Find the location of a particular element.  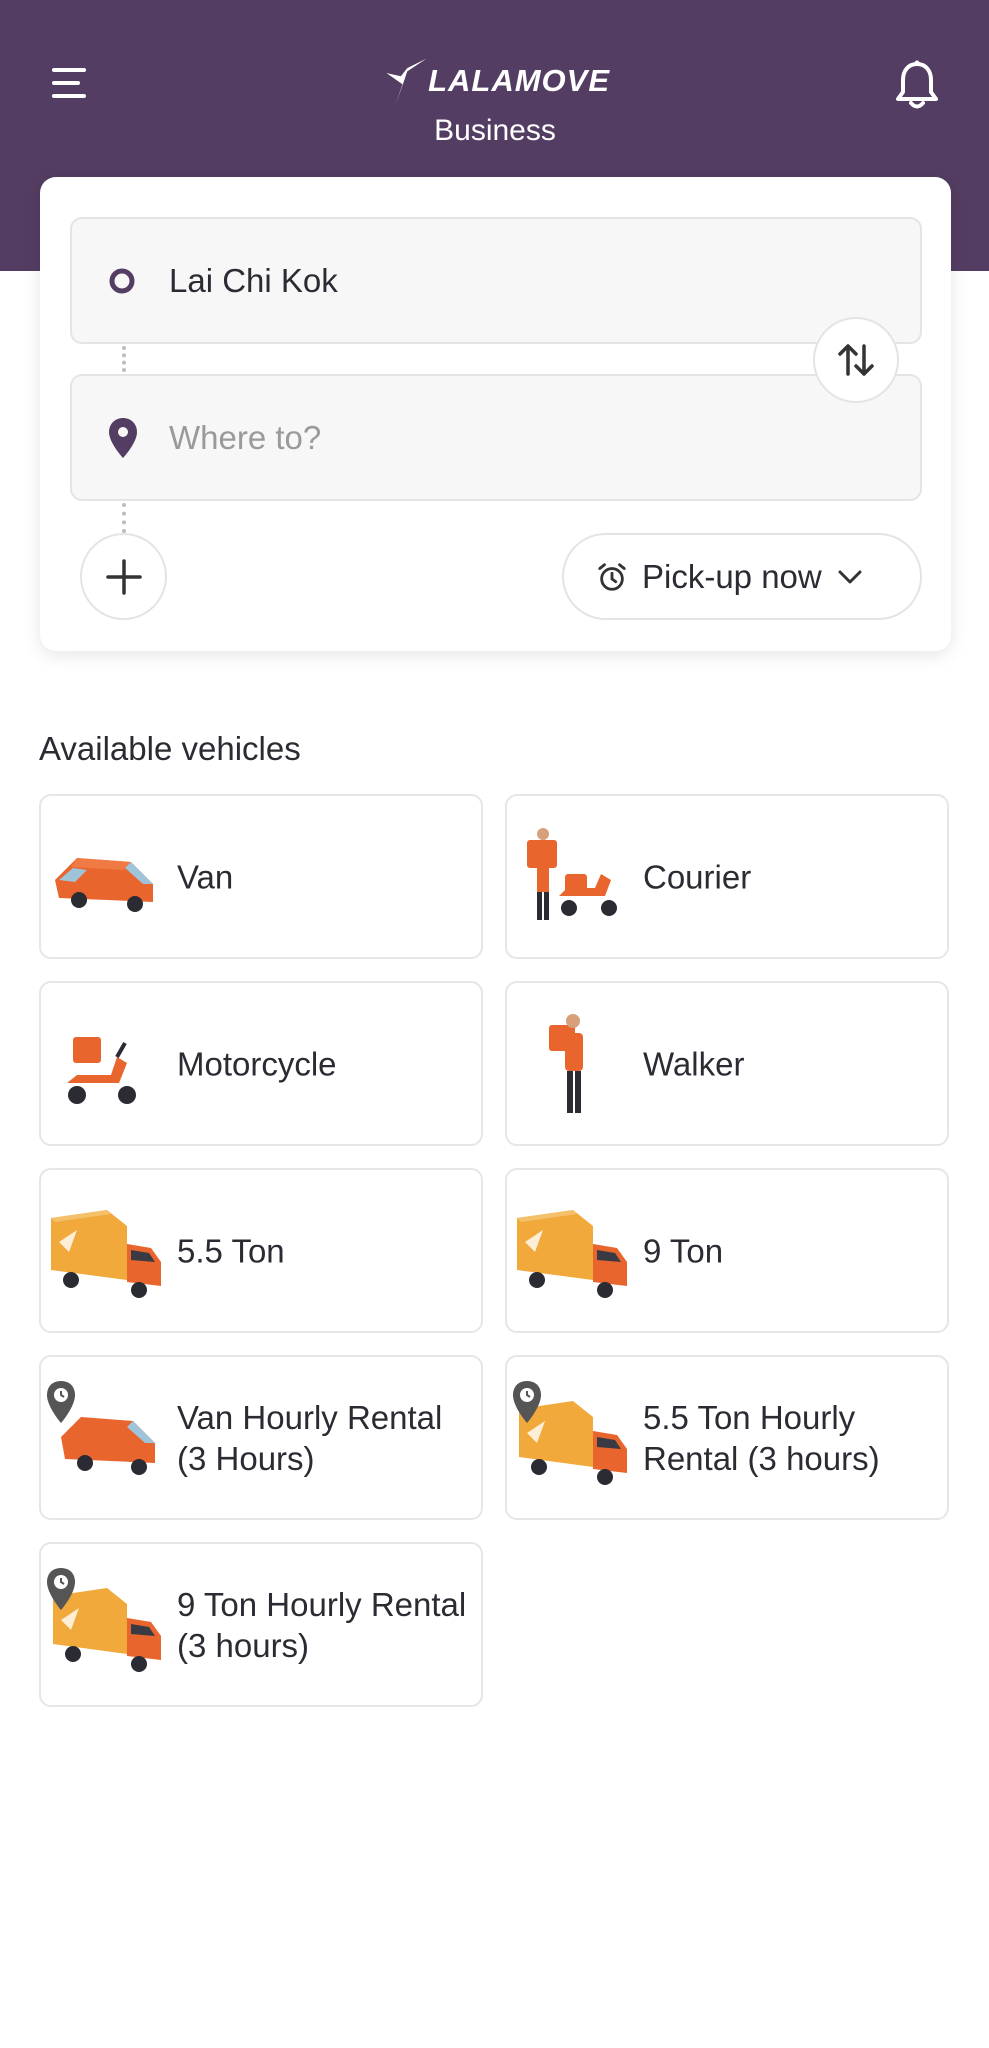

motorcycle-icon is located at coordinates (101, 1070).